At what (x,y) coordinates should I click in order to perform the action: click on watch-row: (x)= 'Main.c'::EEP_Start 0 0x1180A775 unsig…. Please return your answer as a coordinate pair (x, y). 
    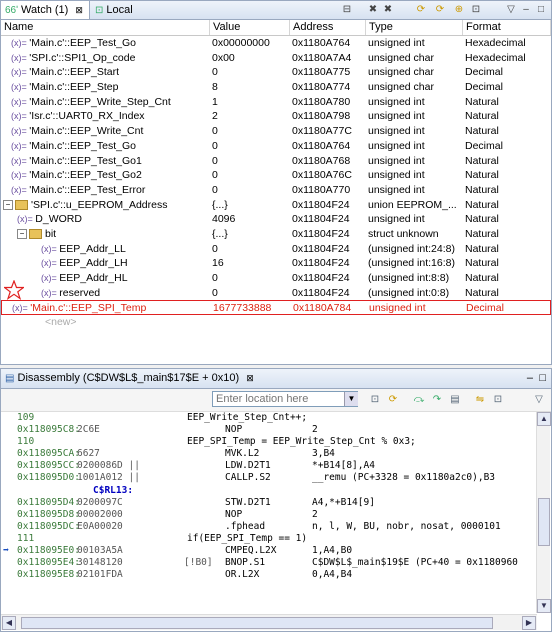
    Looking at the image, I should click on (276, 72).